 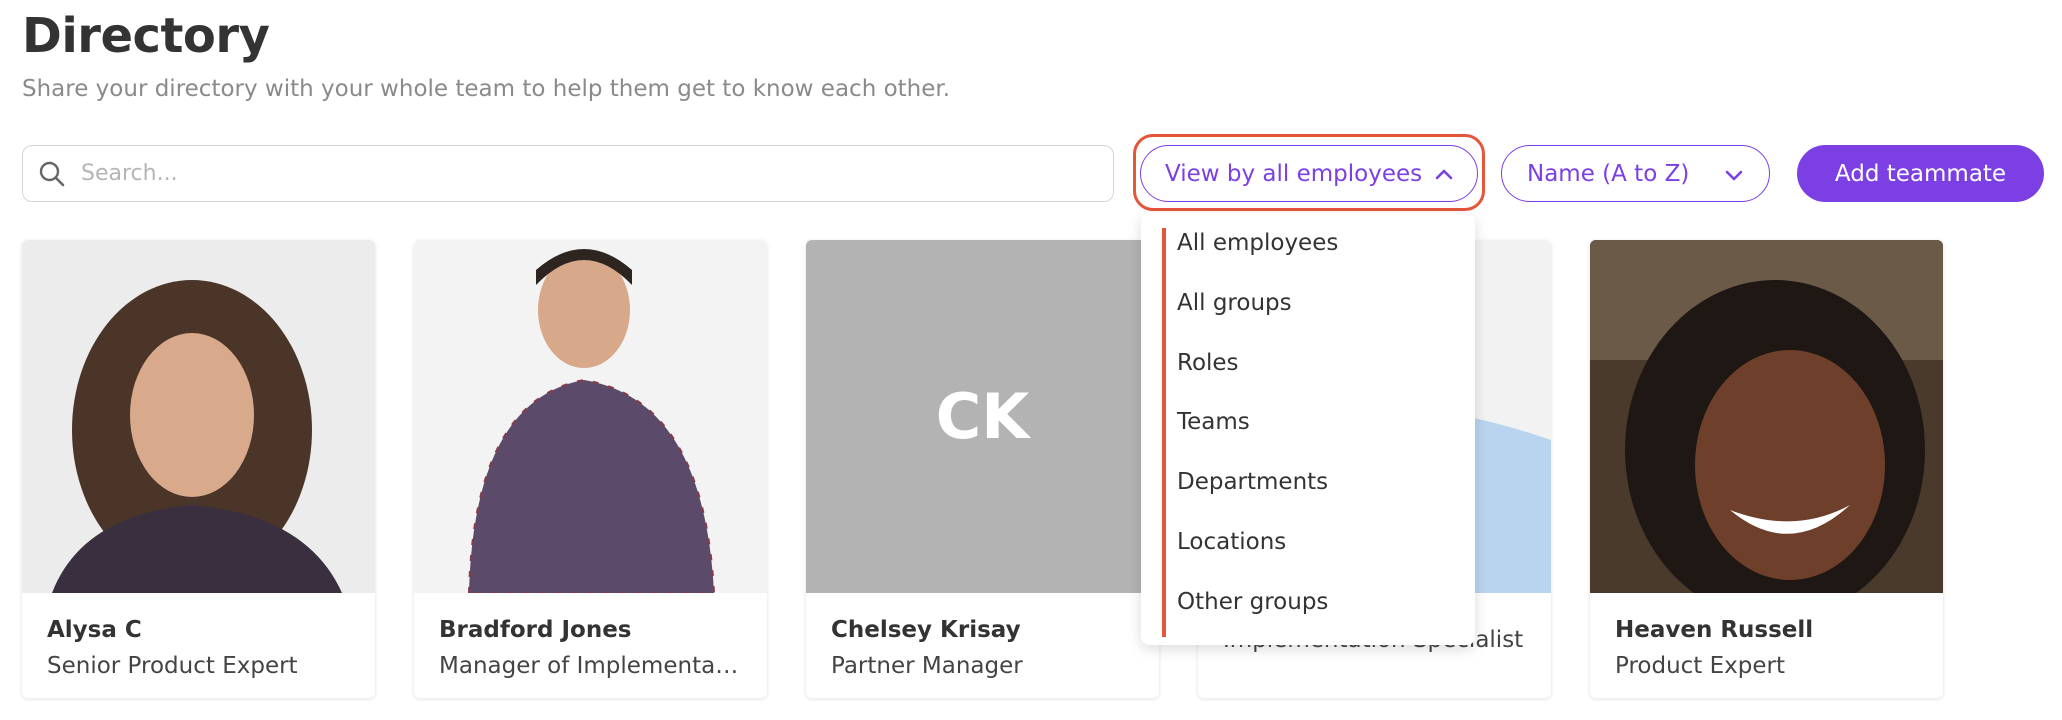 I want to click on person-photo: CK, so click(x=982, y=416).